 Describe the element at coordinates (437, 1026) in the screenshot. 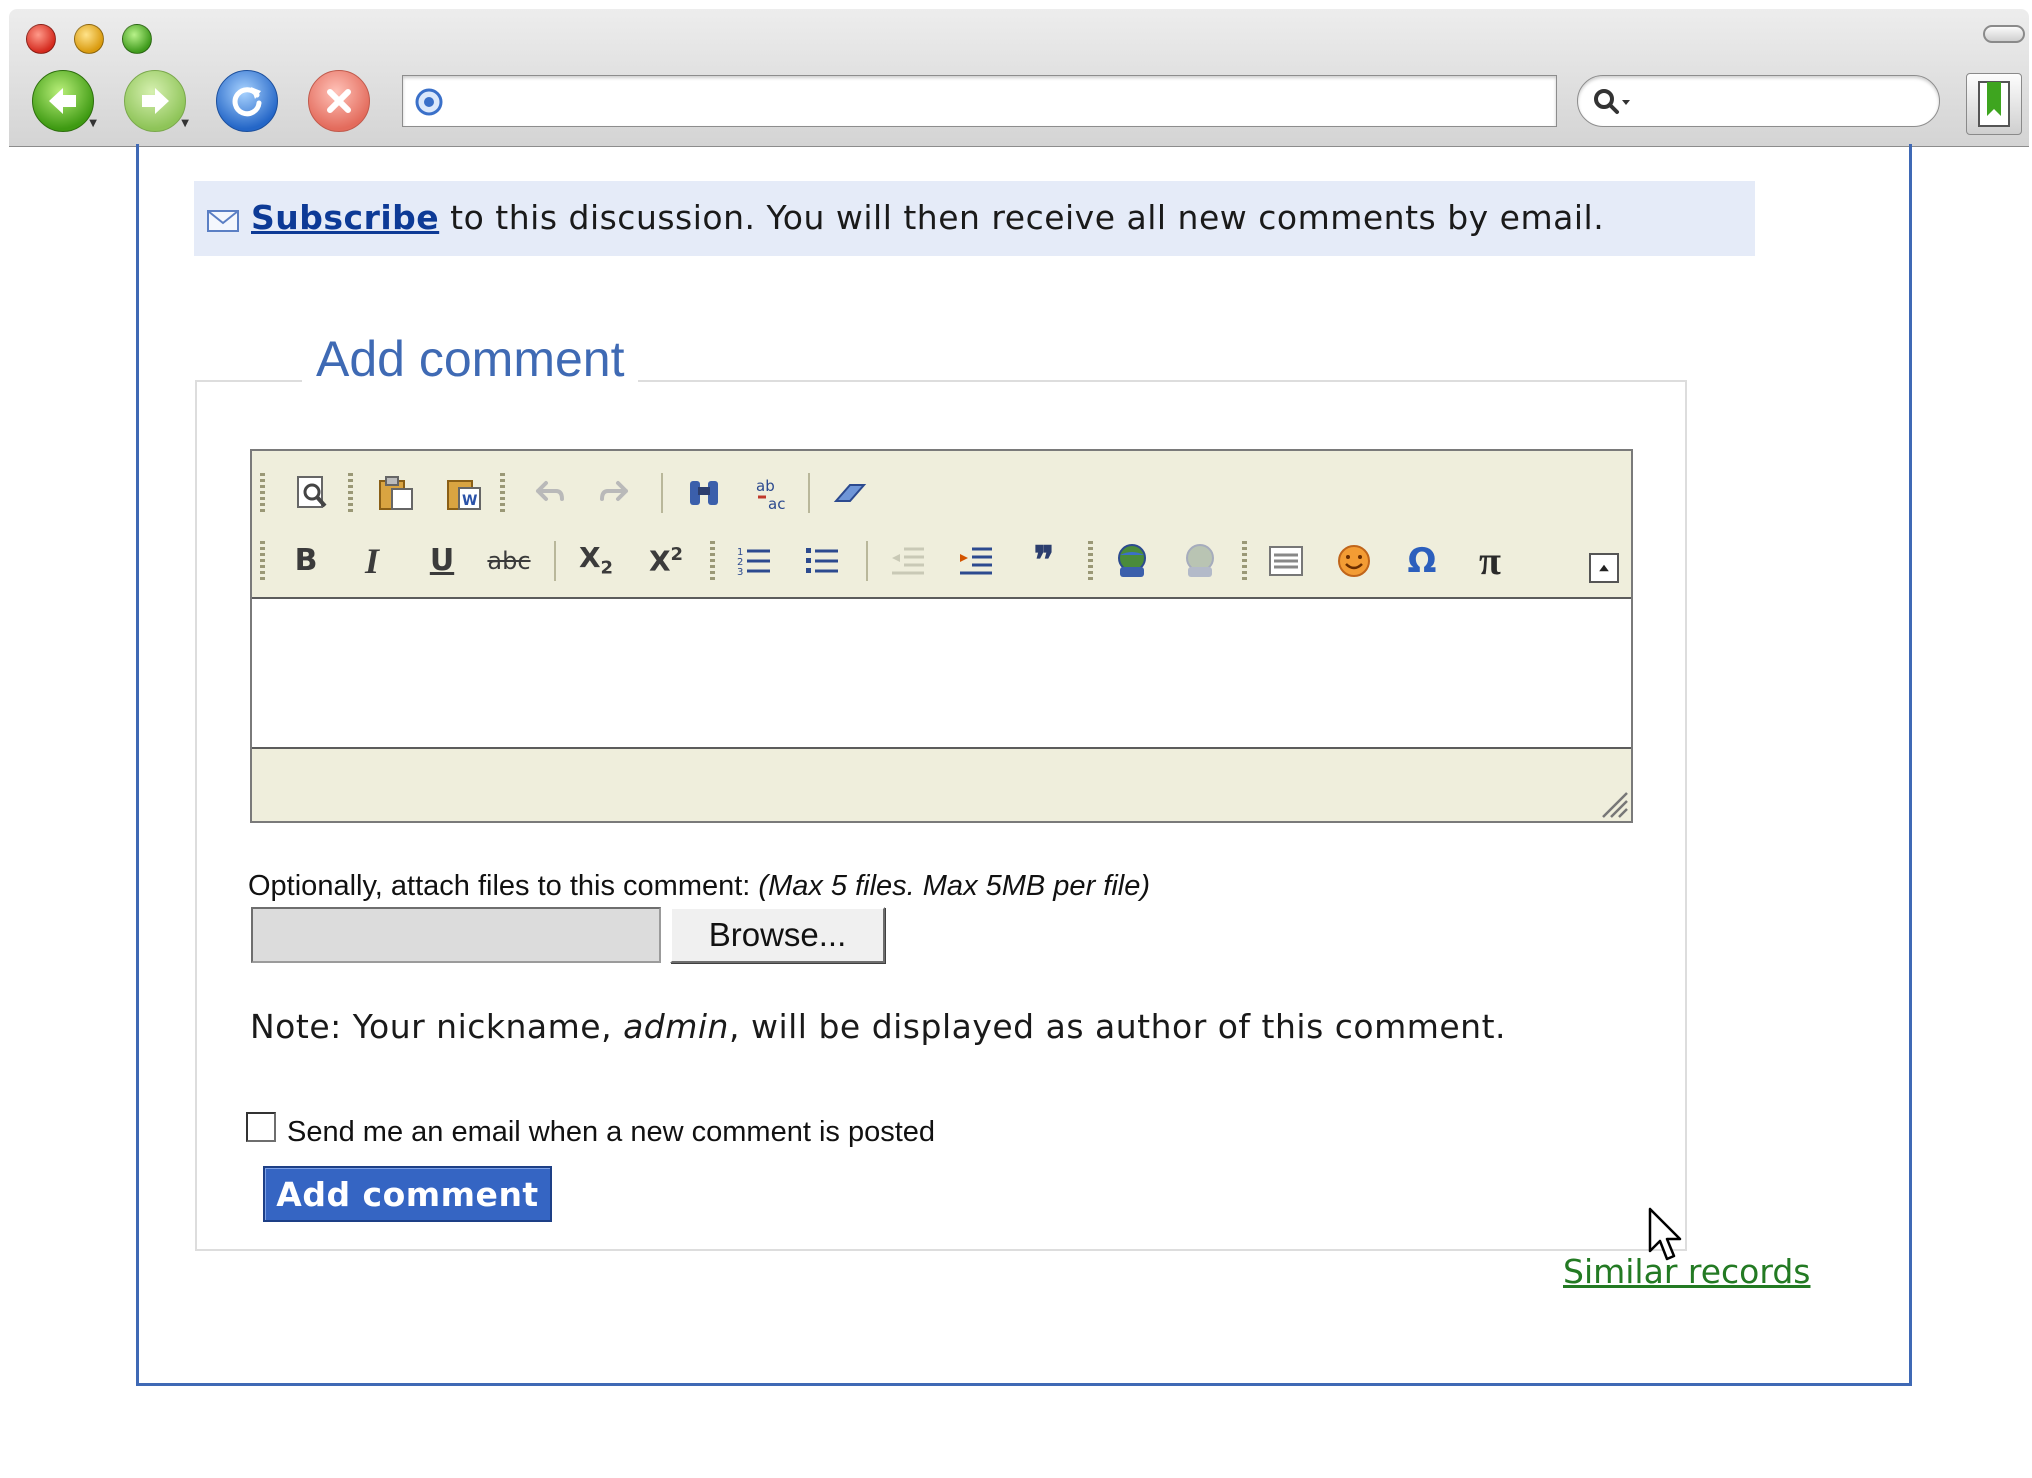

I see `nickname-prefix: Note: Your nickname,` at that location.